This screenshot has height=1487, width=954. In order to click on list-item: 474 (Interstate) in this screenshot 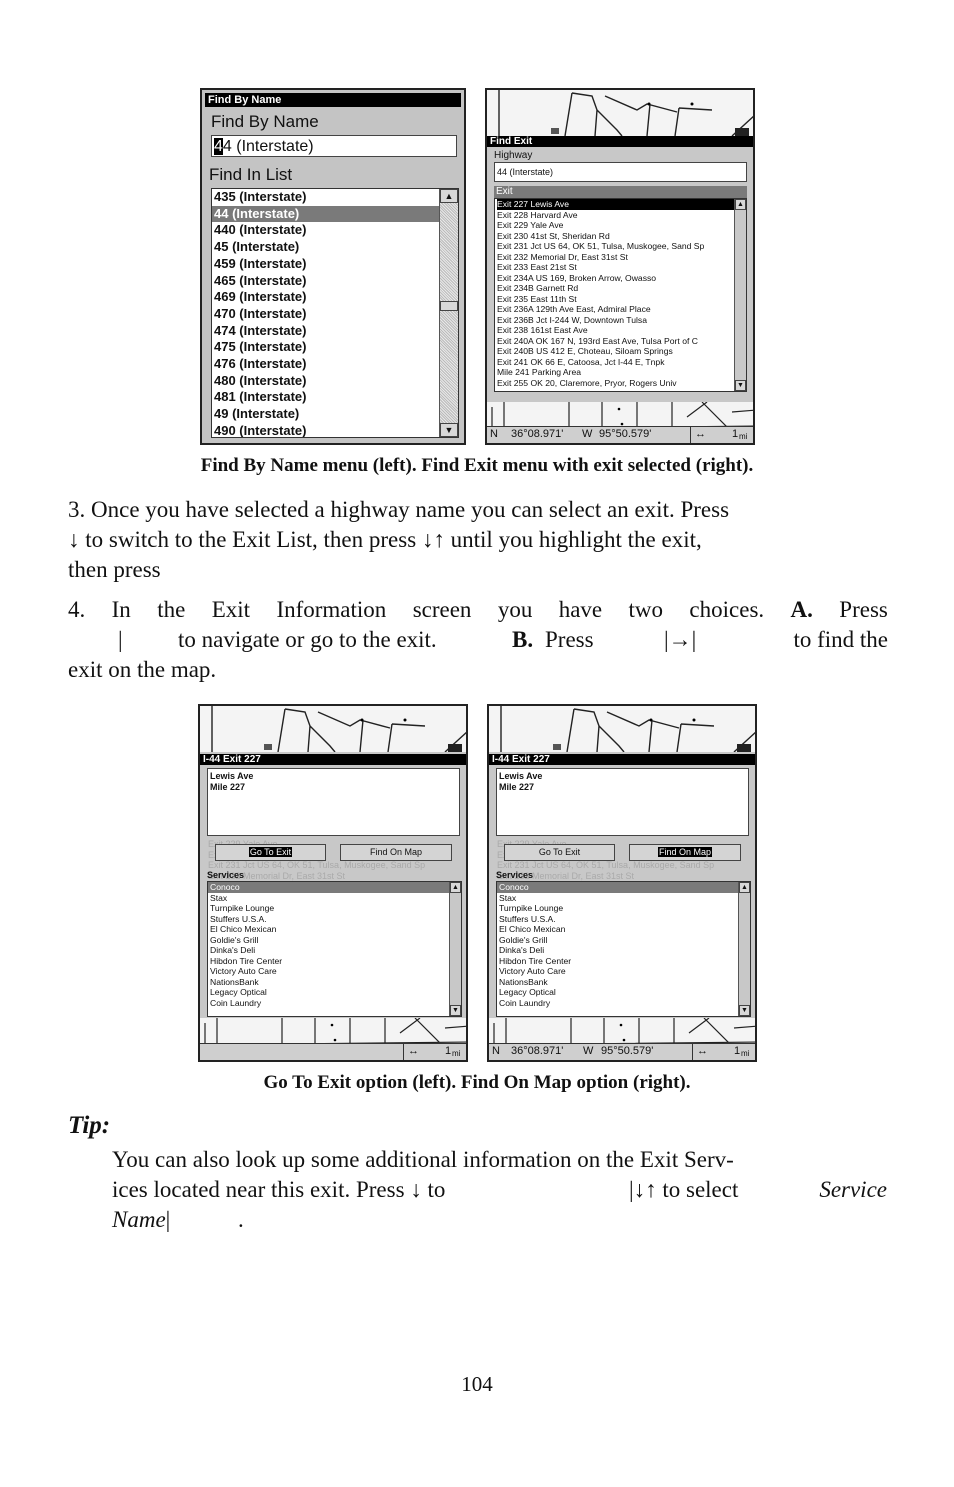, I will do `click(326, 331)`.